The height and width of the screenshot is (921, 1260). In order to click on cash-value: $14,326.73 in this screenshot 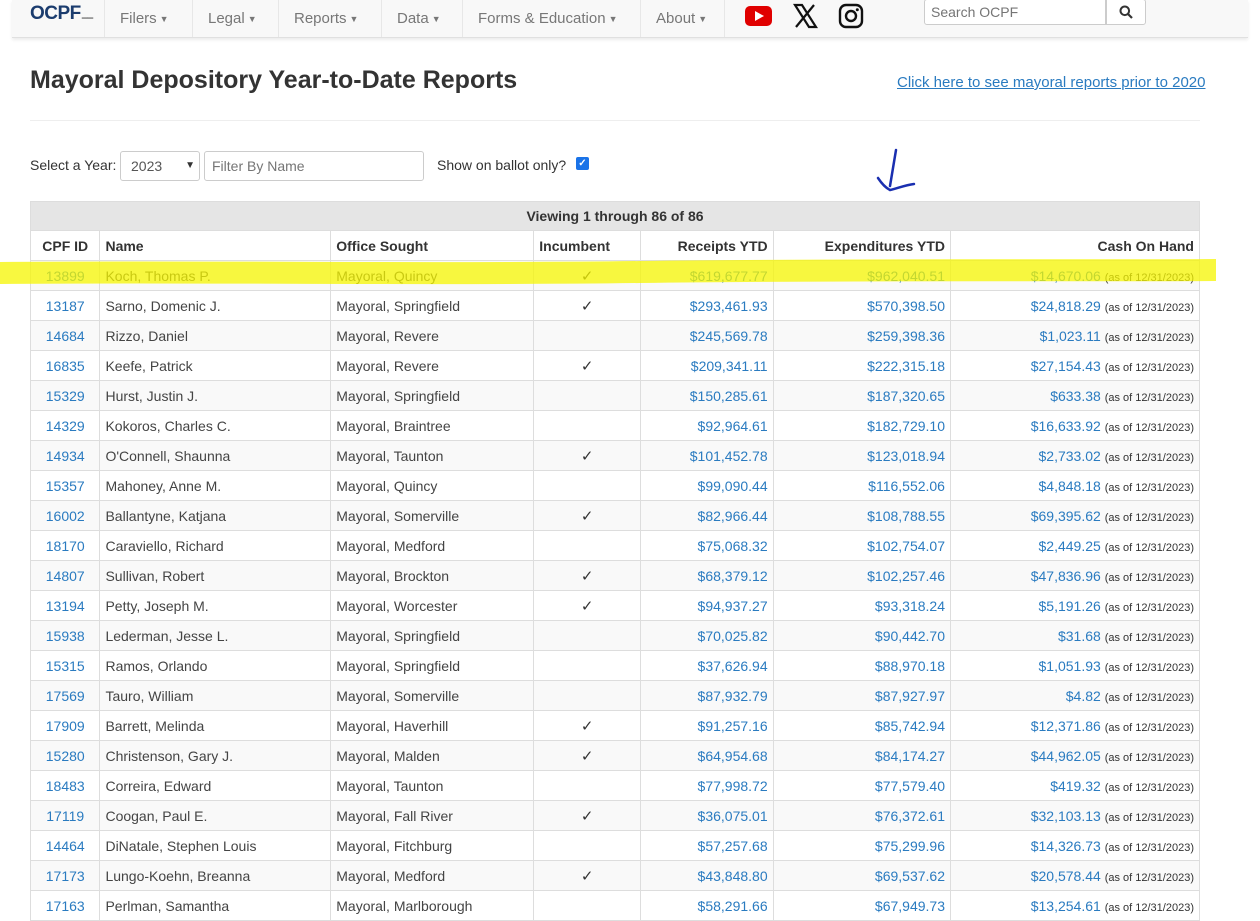, I will do `click(1066, 846)`.